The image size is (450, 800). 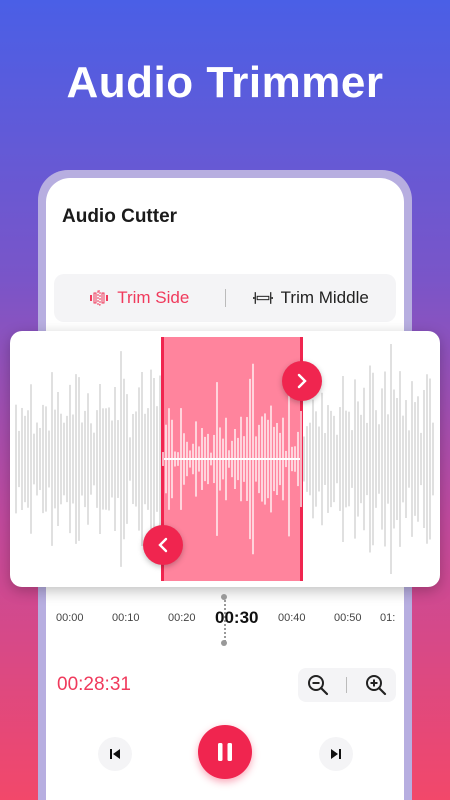 I want to click on timeline-ruler: 00:00 00:10 00:20 00:30 00:40 00:50 01:, so click(x=225, y=620).